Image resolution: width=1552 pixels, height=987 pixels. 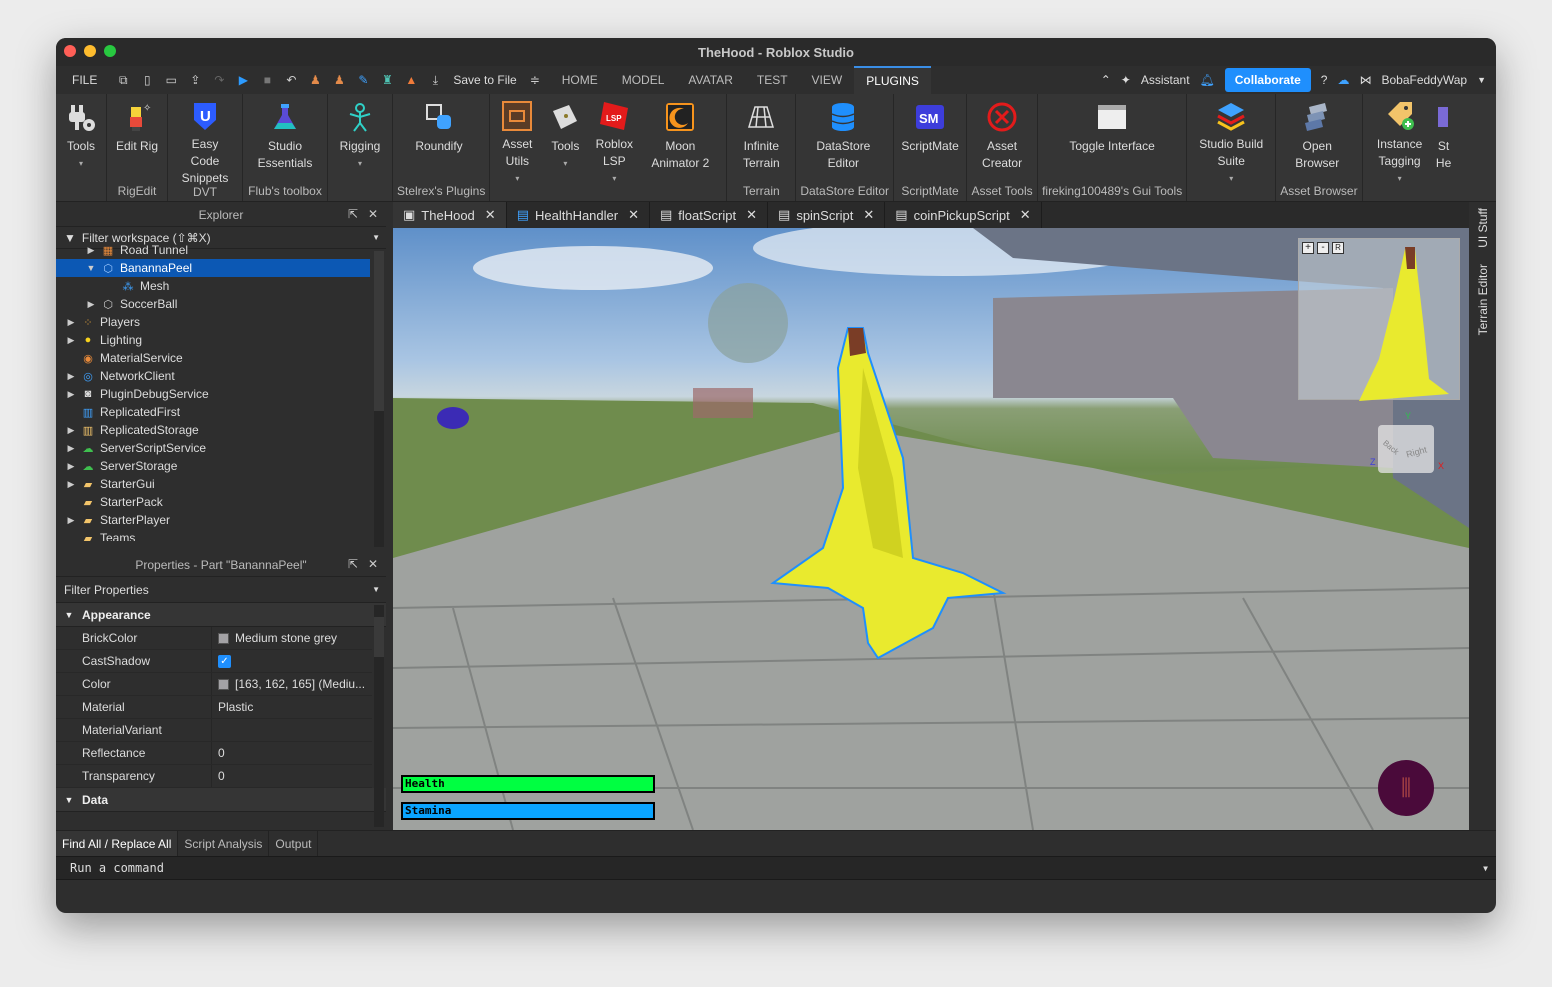 I want to click on tree-item: ▰ Teams, so click(x=213, y=535).